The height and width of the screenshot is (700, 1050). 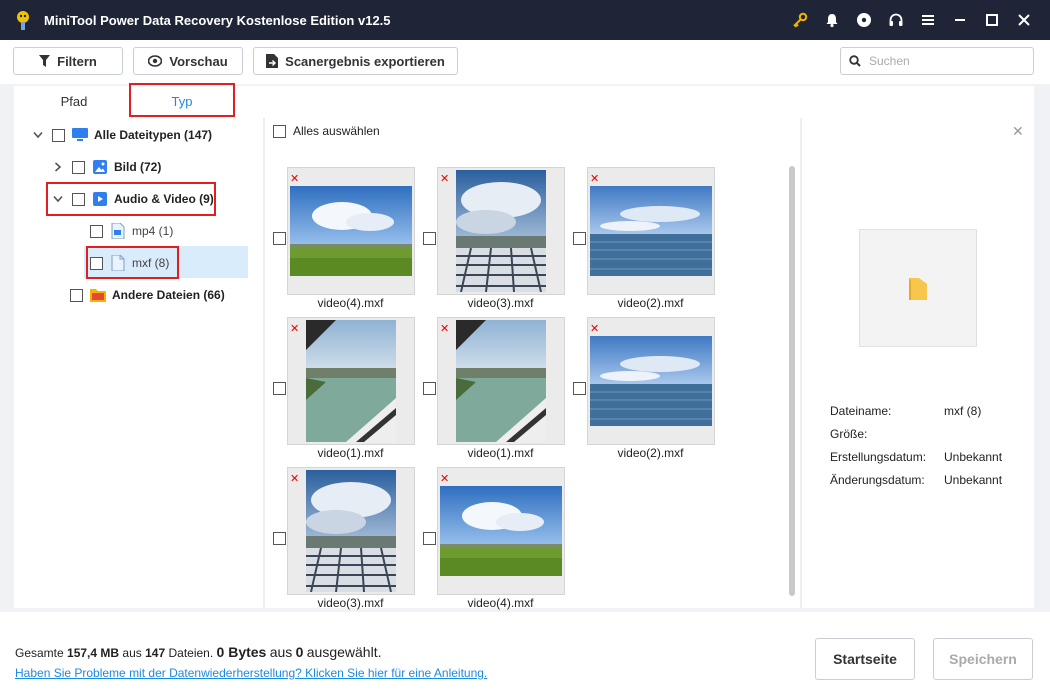 What do you see at coordinates (58, 167) in the screenshot?
I see `chevron-right-icon` at bounding box center [58, 167].